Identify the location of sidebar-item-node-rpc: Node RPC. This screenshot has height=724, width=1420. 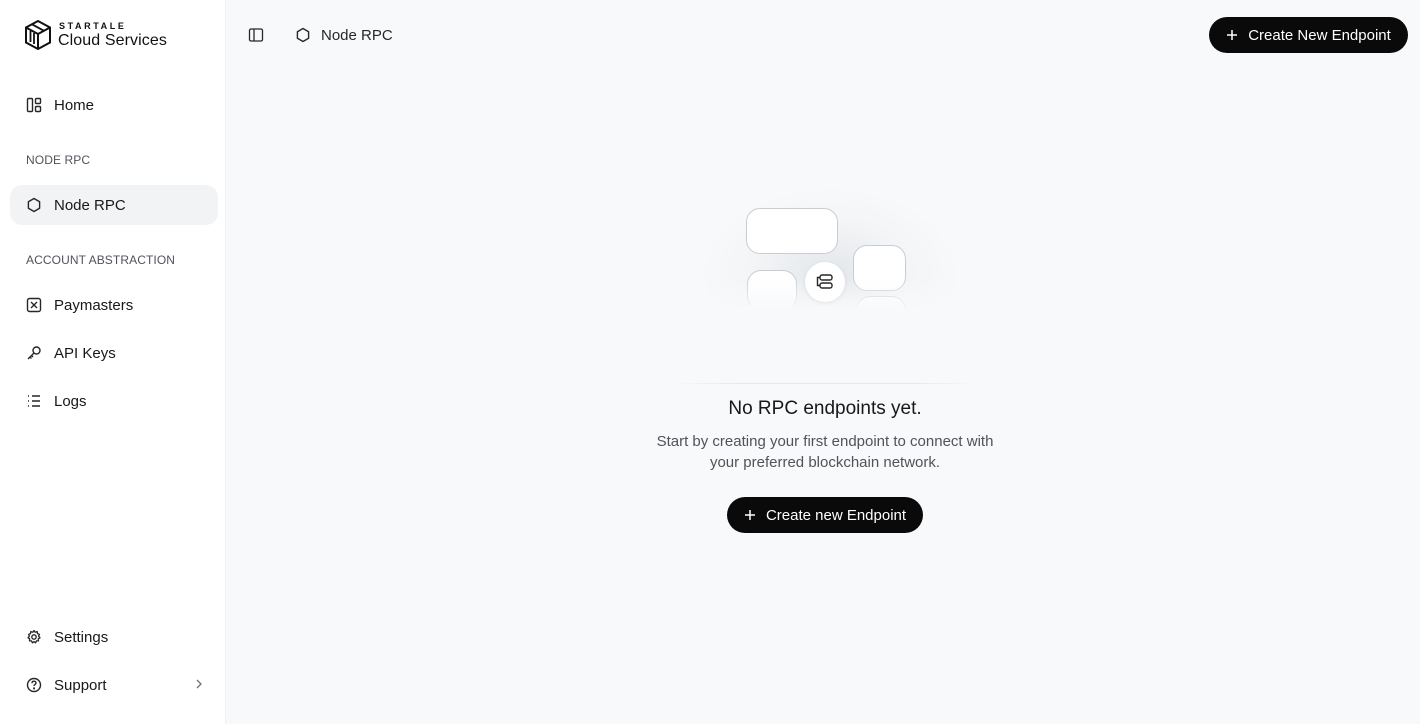
(114, 205).